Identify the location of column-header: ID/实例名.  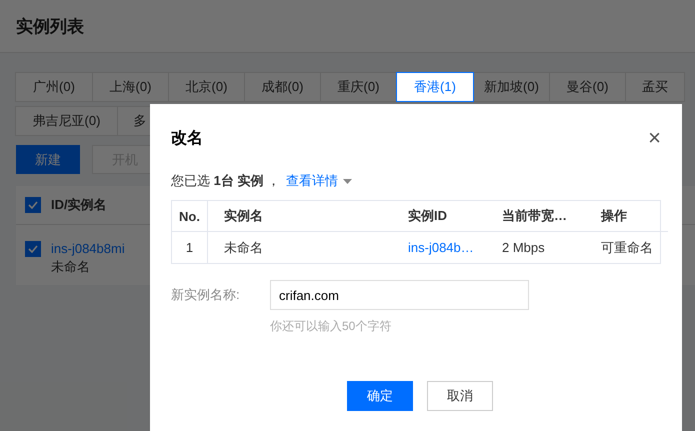
(79, 205).